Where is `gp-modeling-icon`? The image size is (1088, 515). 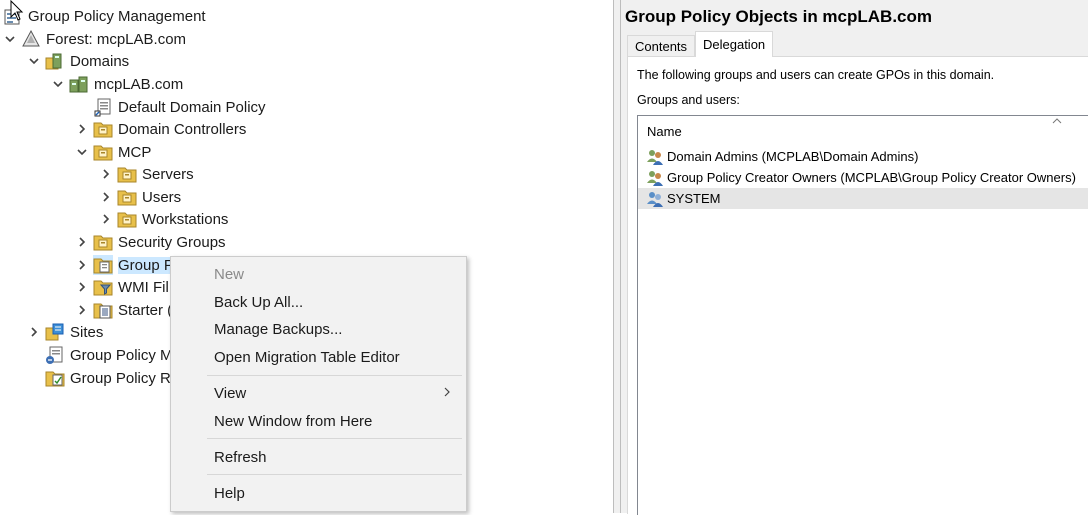
gp-modeling-icon is located at coordinates (55, 355).